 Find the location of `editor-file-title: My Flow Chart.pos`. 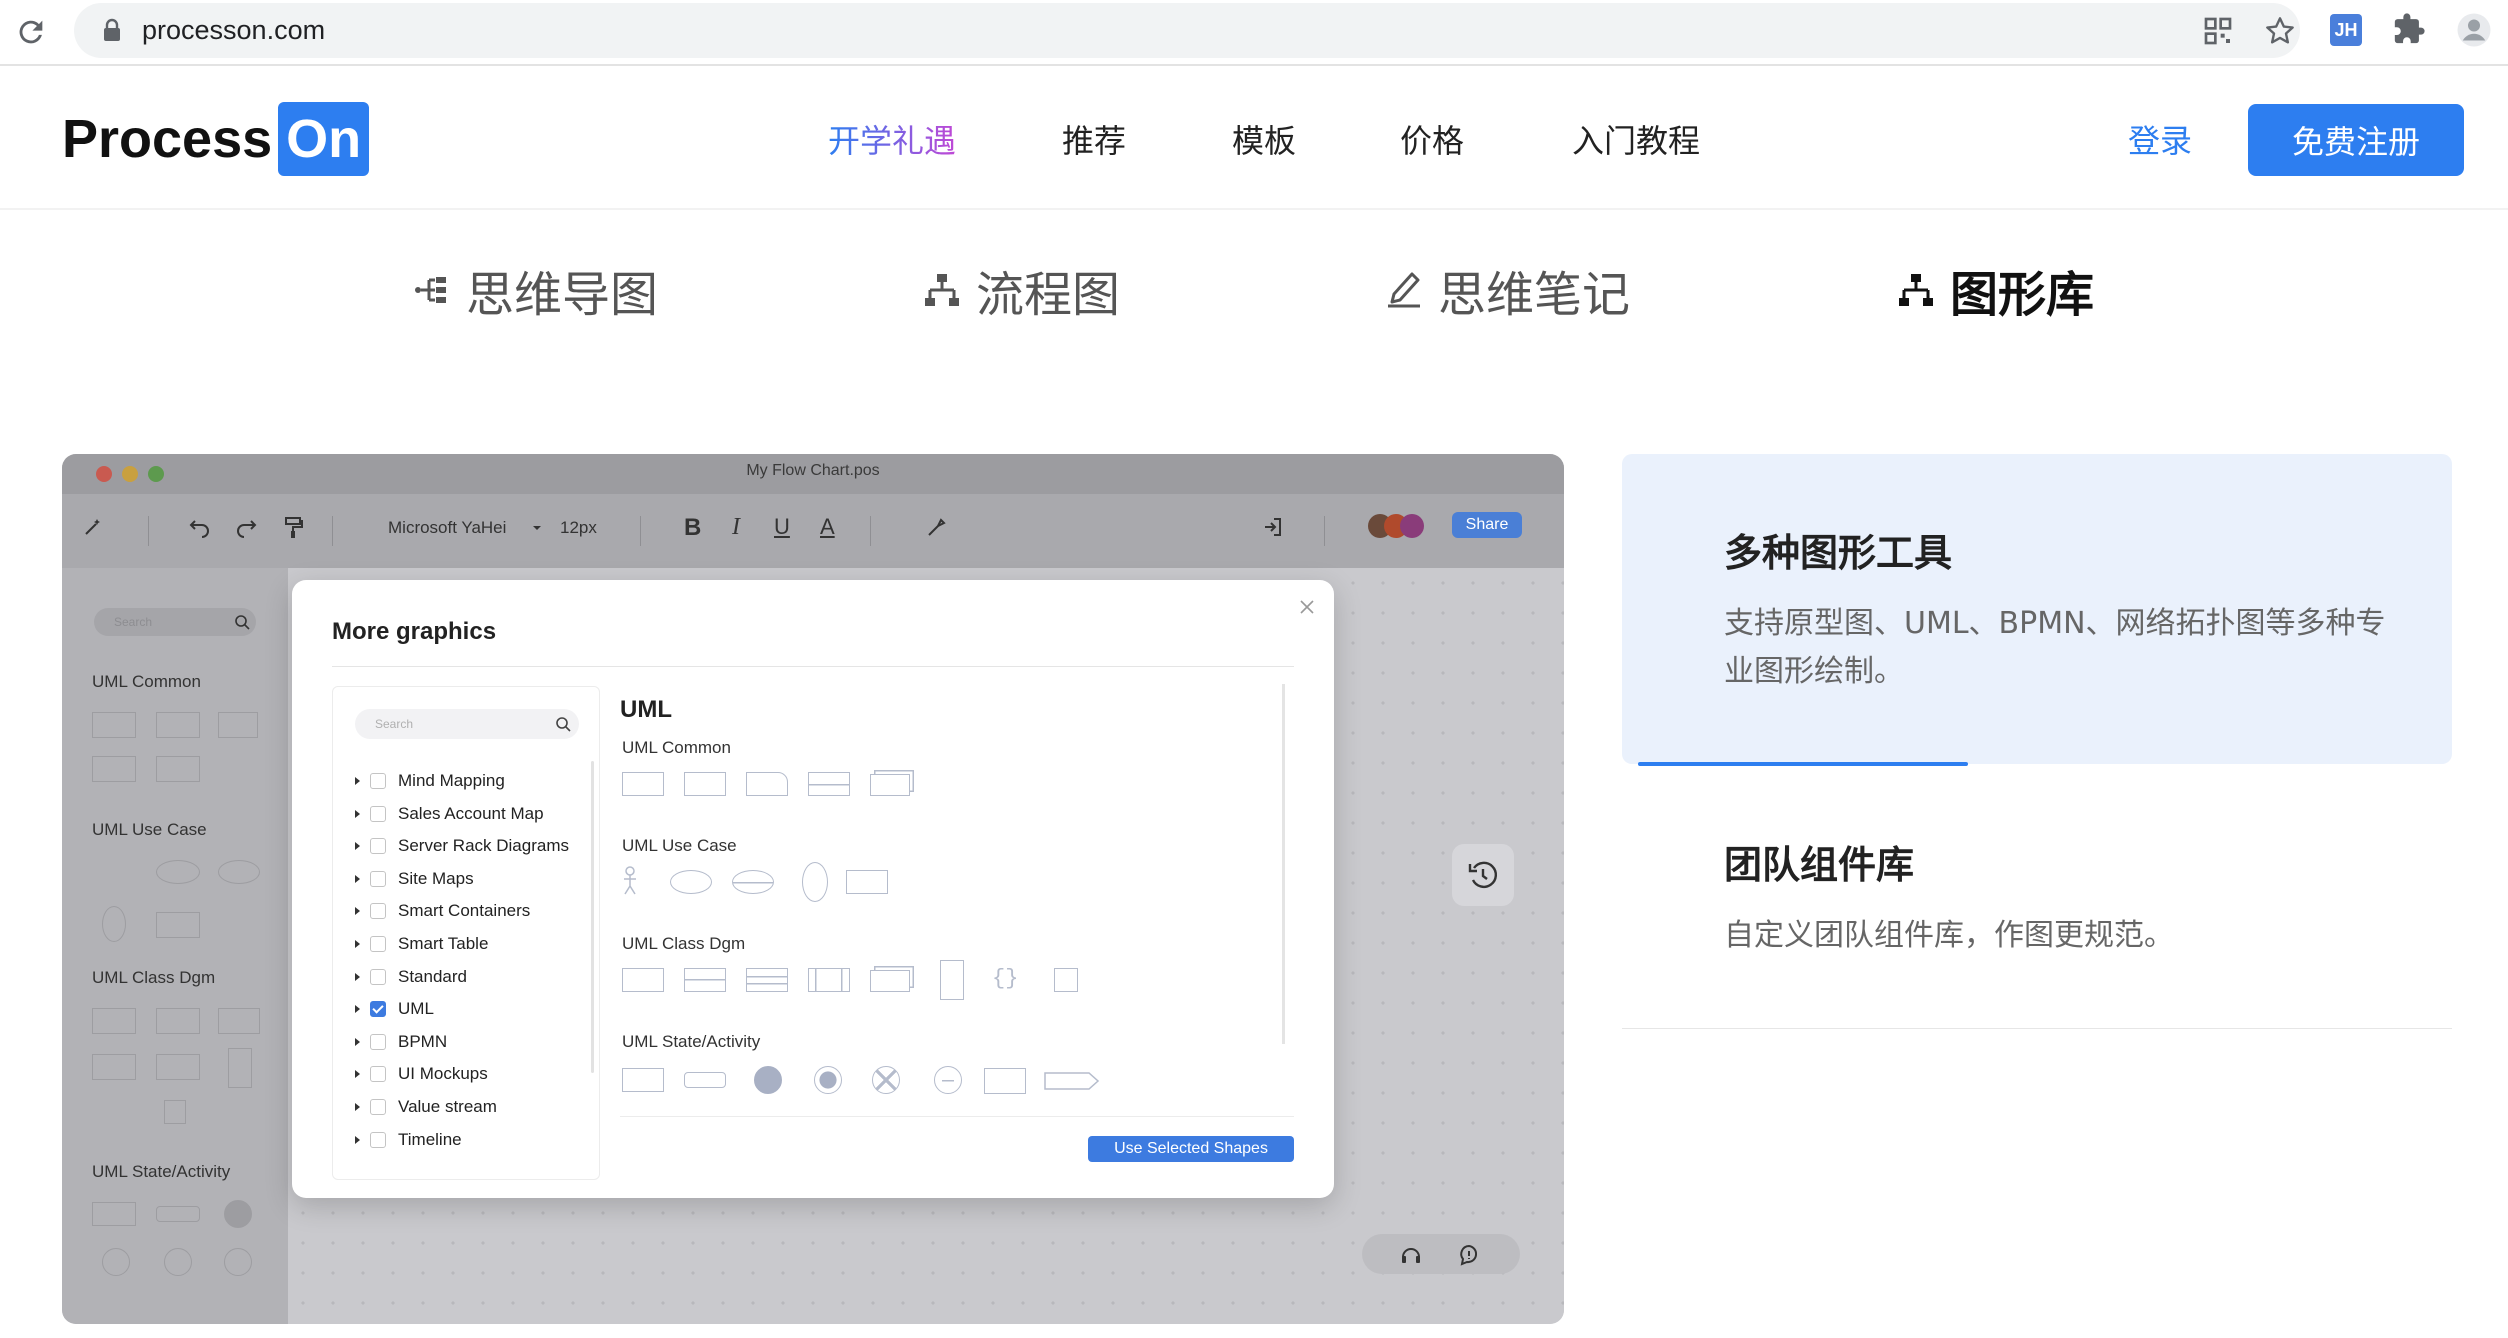

editor-file-title: My Flow Chart.pos is located at coordinates (813, 470).